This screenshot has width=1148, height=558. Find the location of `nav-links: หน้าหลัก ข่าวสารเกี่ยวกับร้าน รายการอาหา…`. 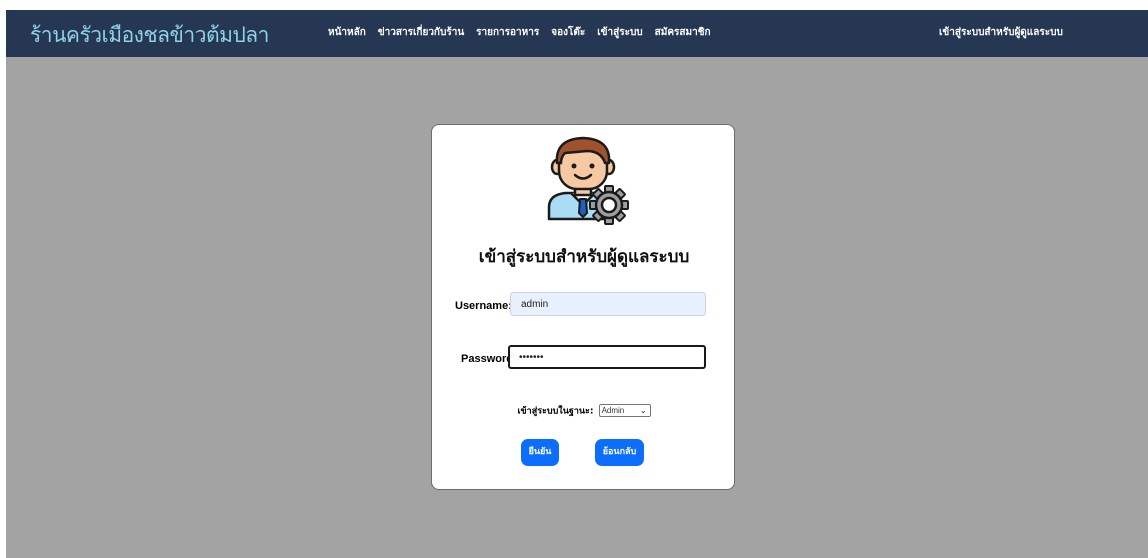

nav-links: หน้าหลัก ข่าวสารเกี่ยวกับร้าน รายการอาหา… is located at coordinates (519, 32).